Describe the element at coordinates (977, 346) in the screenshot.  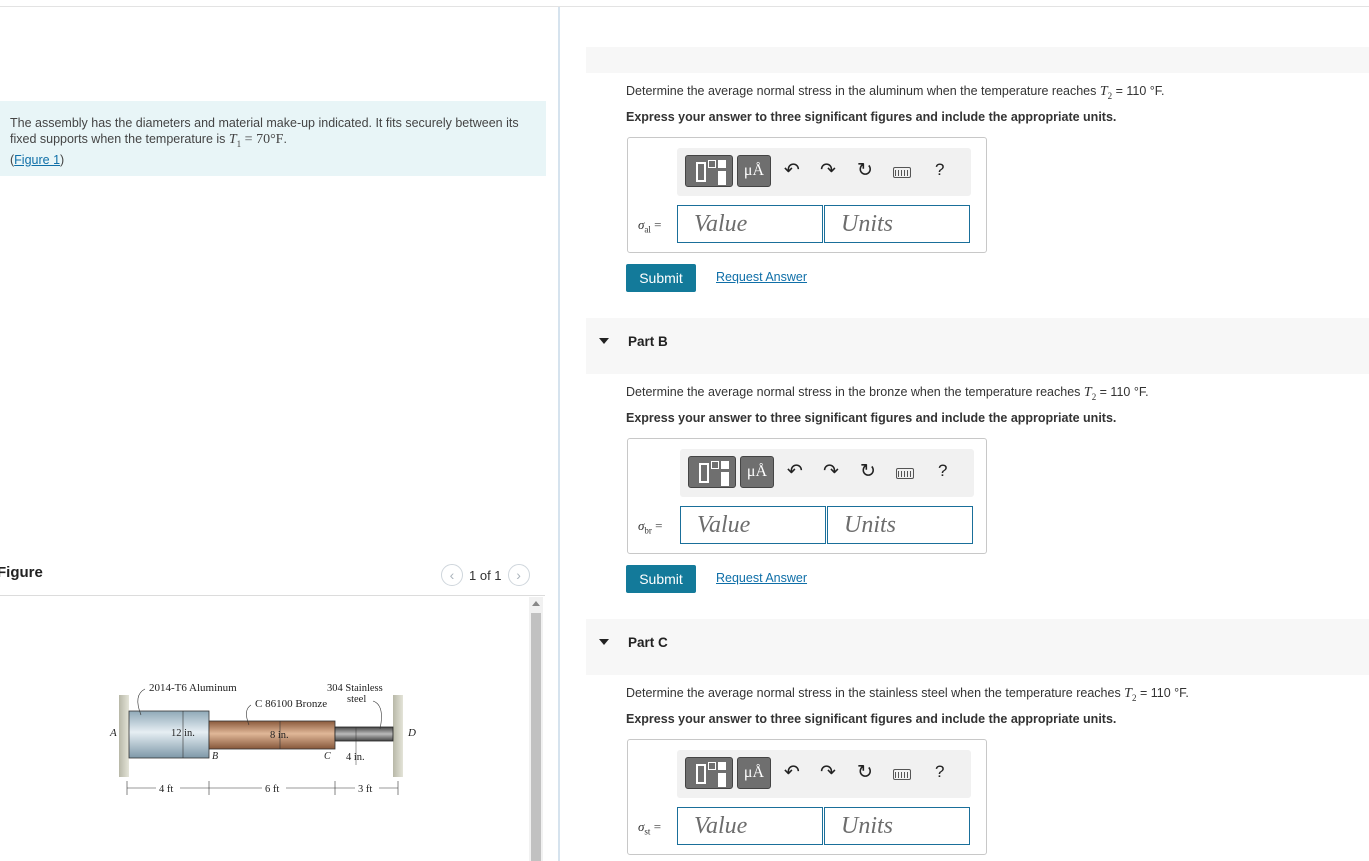
I see `part-b-header` at that location.